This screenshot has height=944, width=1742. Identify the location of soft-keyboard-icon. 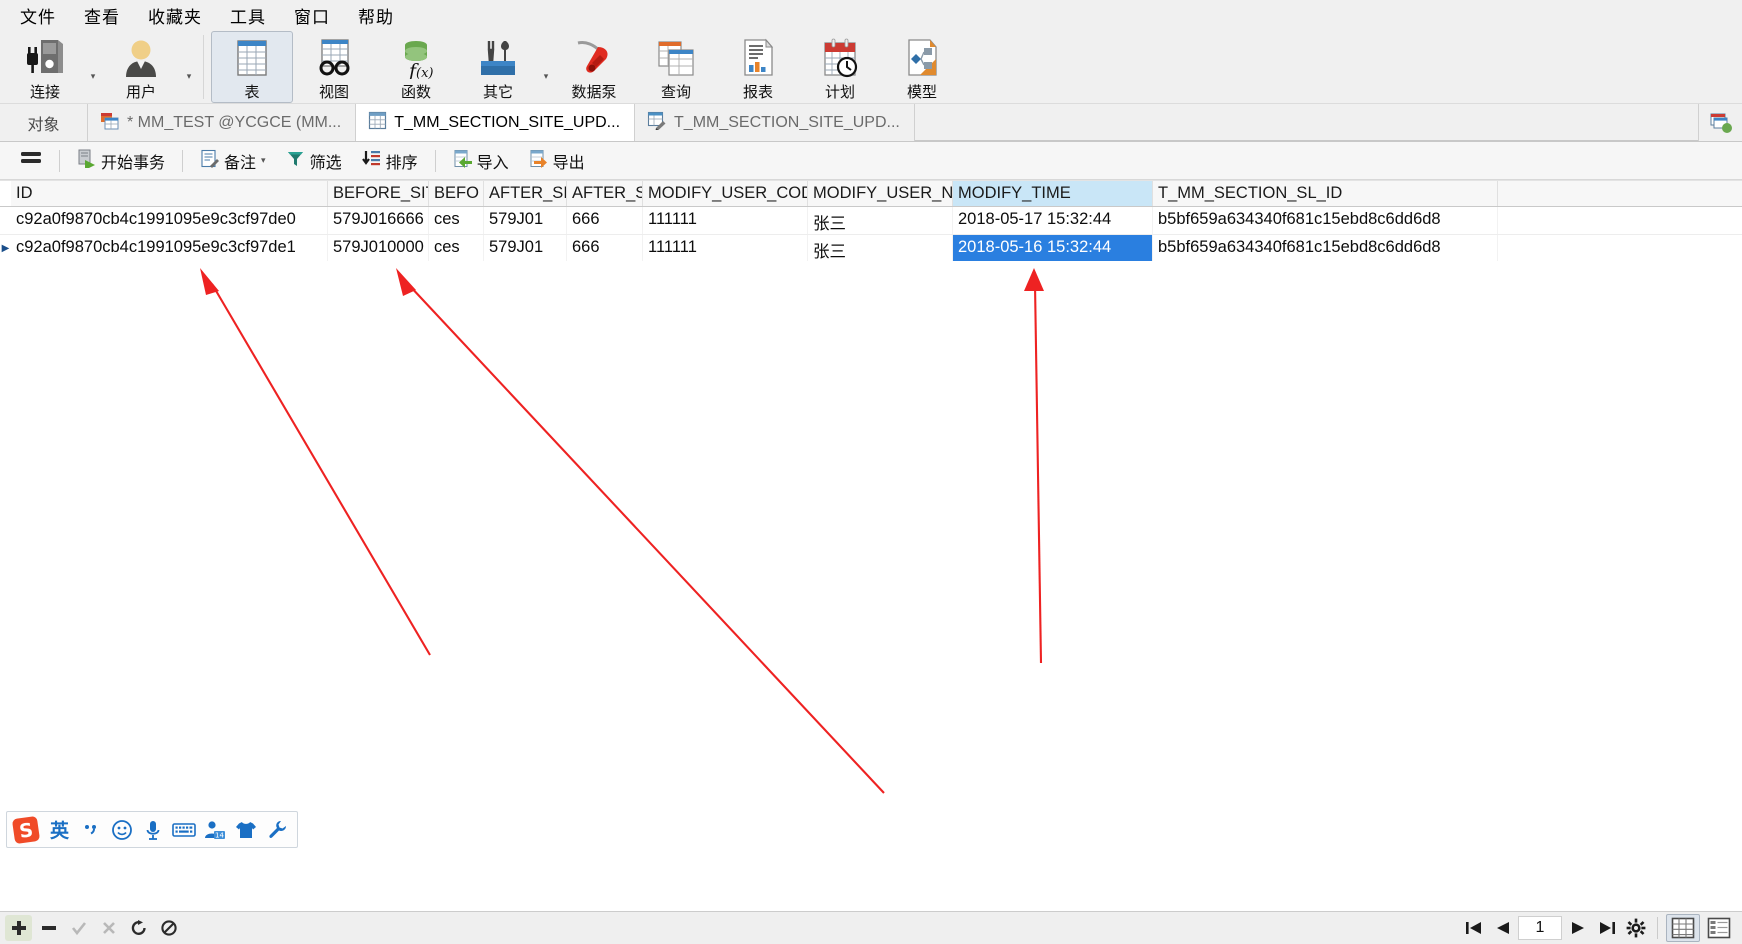
(183, 829).